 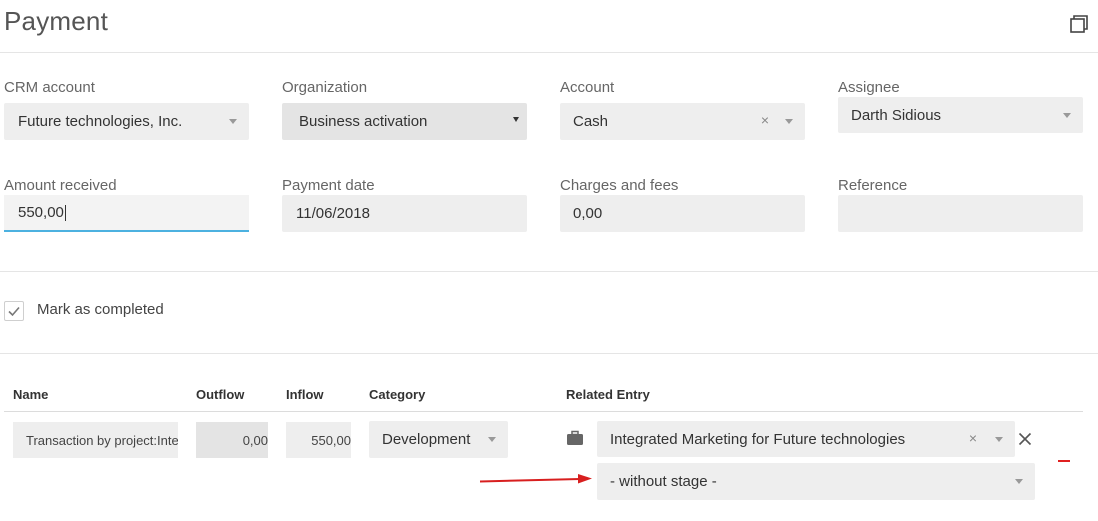 I want to click on crm-account-select: Future technologies, Inc., so click(x=126, y=121).